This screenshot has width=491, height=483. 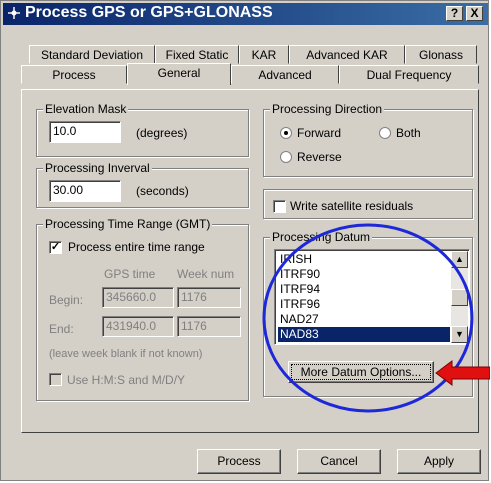 What do you see at coordinates (239, 461) in the screenshot?
I see `process-button: Process` at bounding box center [239, 461].